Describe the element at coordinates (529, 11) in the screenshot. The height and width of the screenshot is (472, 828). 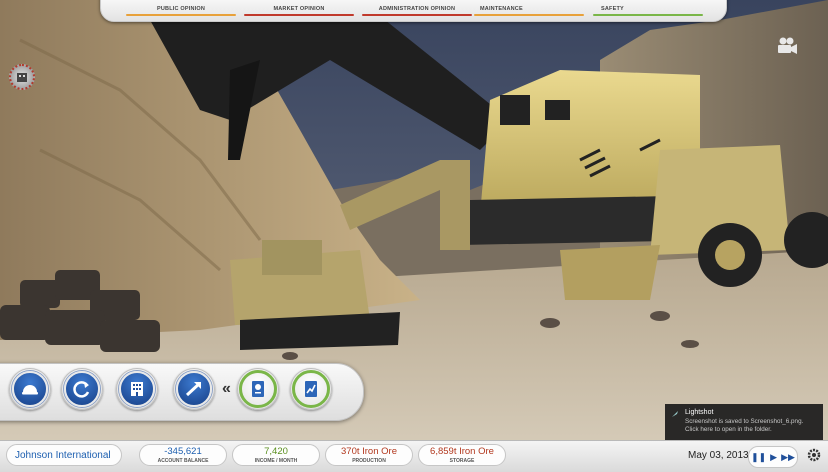
I see `maintenance-meter: MAINTENANCE` at that location.